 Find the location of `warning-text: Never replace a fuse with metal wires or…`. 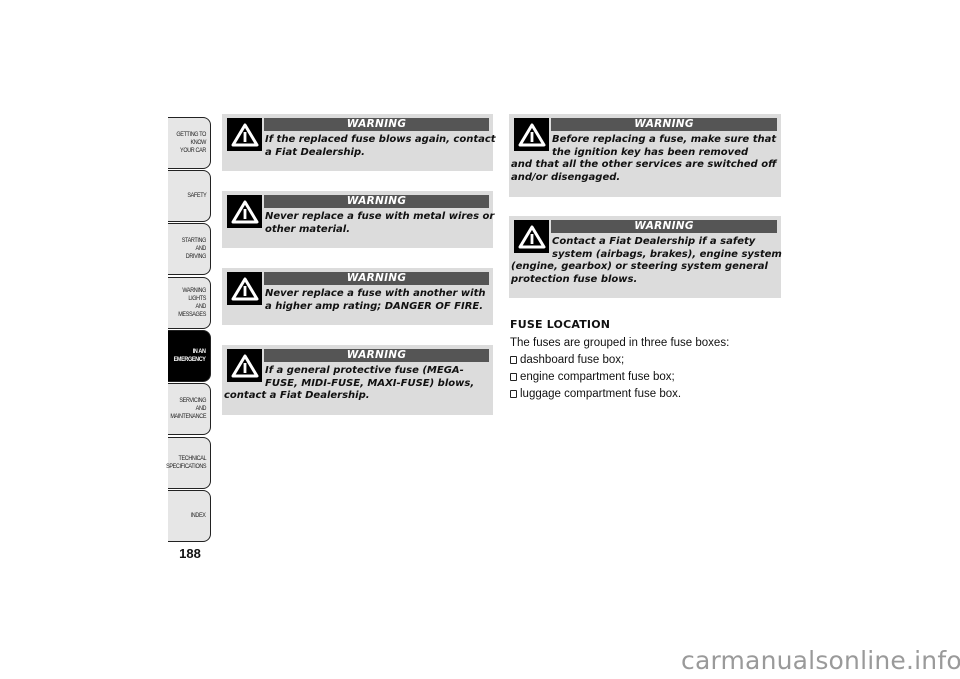

warning-text: Never replace a fuse with metal wires or… is located at coordinates (380, 223).